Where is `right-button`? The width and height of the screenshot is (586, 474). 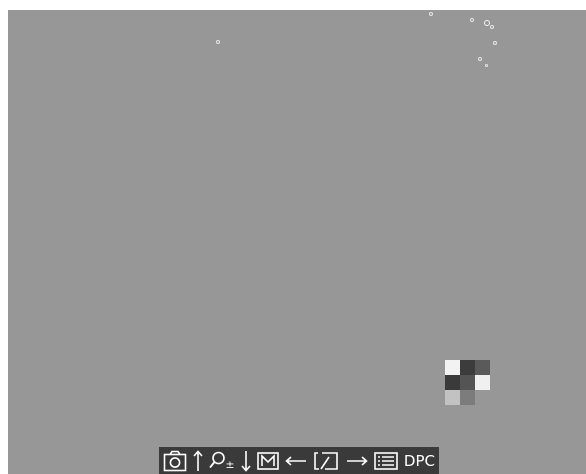
right-button is located at coordinates (357, 461).